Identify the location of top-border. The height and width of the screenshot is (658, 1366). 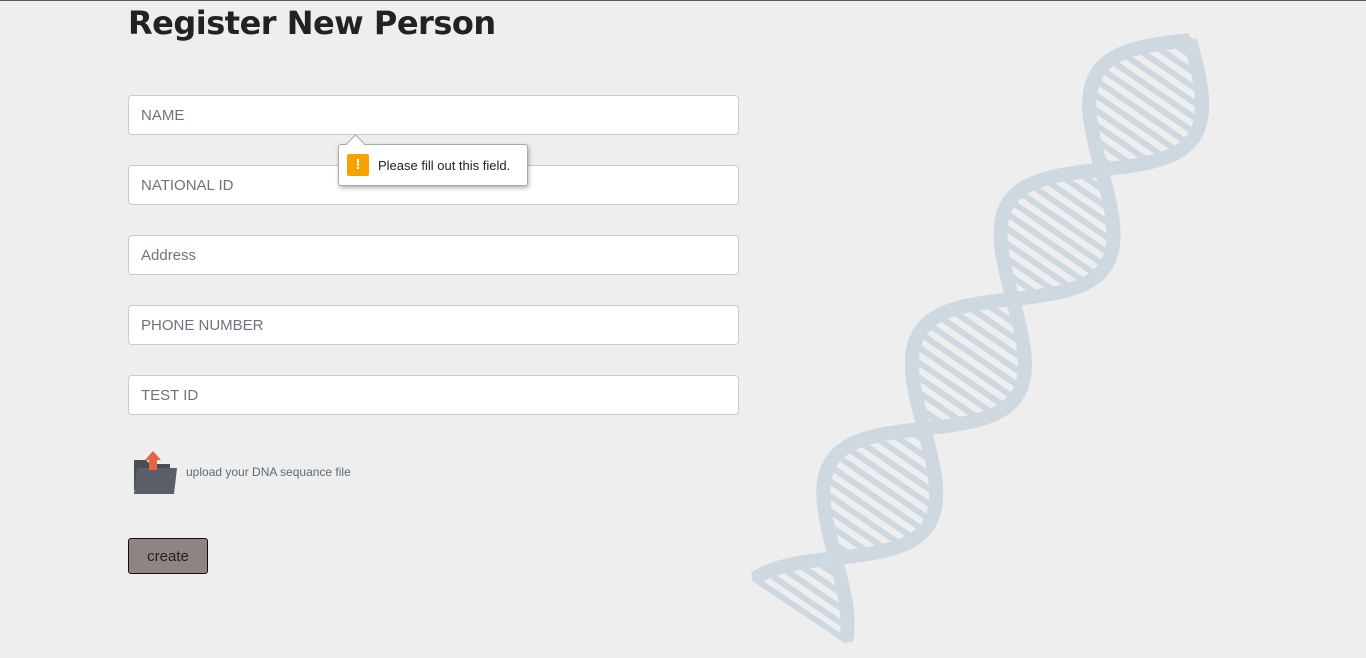
(683, 0).